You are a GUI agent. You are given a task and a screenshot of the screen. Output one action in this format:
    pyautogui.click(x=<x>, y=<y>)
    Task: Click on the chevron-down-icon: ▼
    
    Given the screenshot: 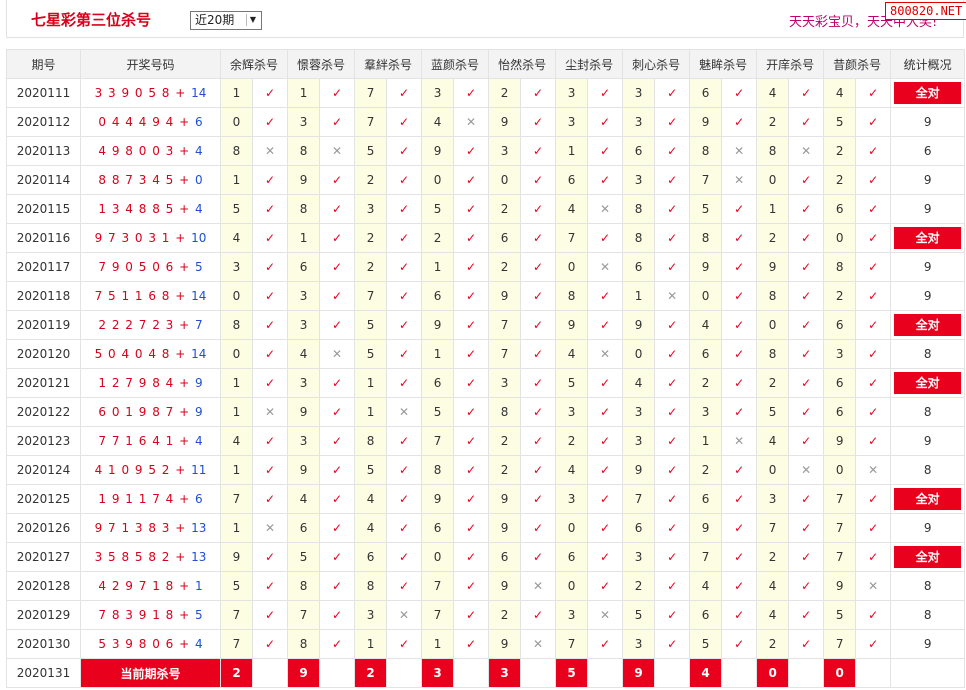 What is the action you would take?
    pyautogui.click(x=252, y=20)
    